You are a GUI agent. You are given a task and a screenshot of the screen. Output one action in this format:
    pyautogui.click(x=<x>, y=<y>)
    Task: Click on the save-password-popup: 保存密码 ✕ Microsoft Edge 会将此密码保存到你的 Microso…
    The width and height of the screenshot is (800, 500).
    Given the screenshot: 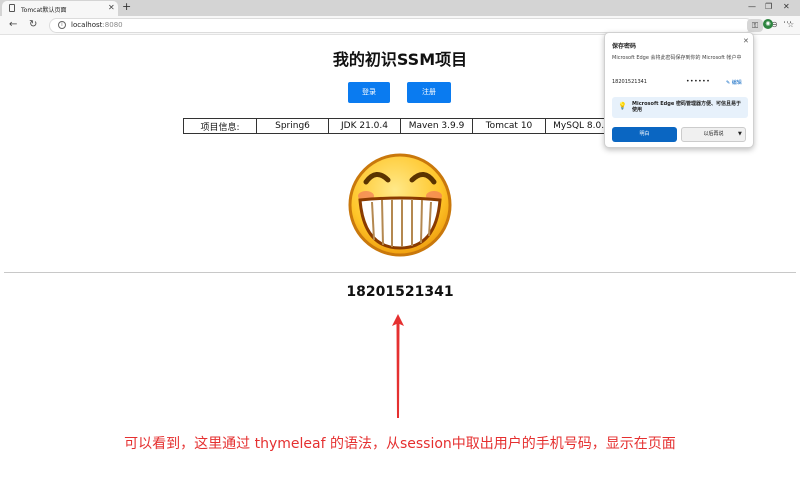 What is the action you would take?
    pyautogui.click(x=679, y=90)
    